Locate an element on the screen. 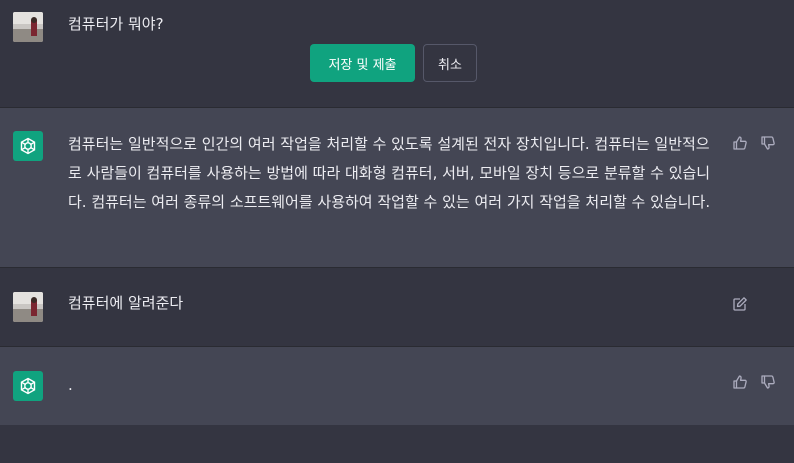 The image size is (794, 463). assistant-message-text: . is located at coordinates (70, 385).